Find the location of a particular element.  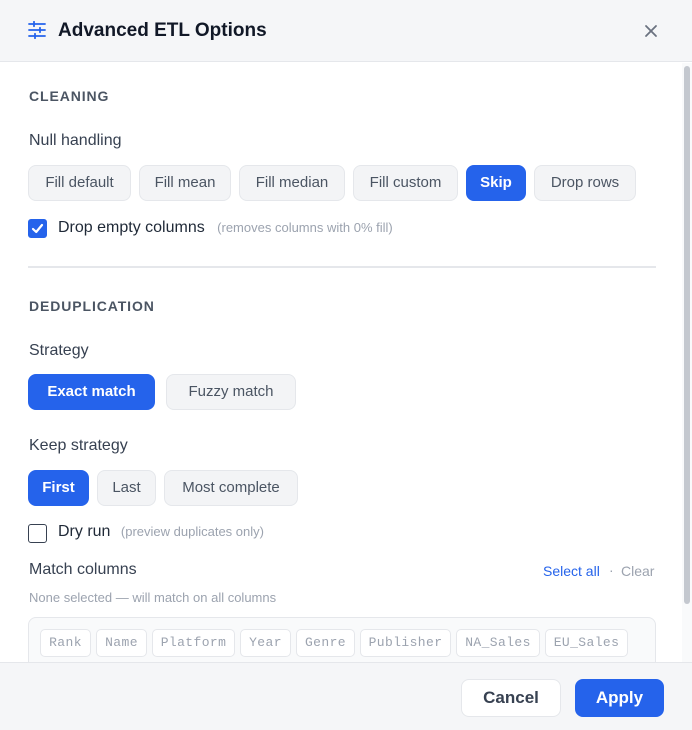

null-option-fill-custom: Fill custom is located at coordinates (405, 183).